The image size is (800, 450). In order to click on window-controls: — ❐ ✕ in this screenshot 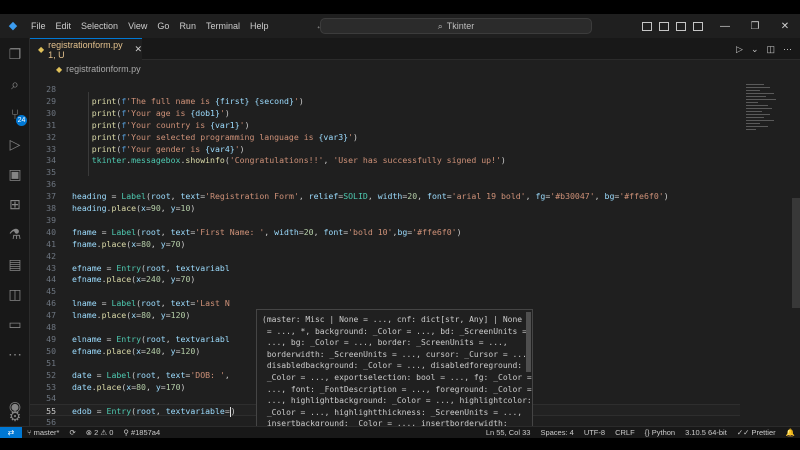, I will do `click(721, 26)`.